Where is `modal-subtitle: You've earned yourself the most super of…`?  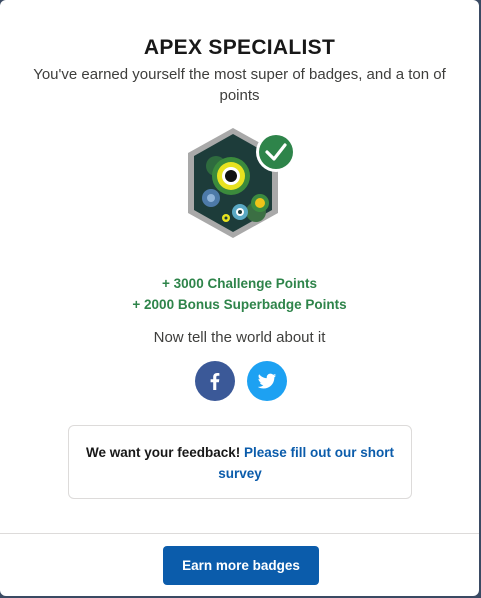 modal-subtitle: You've earned yourself the most super of… is located at coordinates (239, 85).